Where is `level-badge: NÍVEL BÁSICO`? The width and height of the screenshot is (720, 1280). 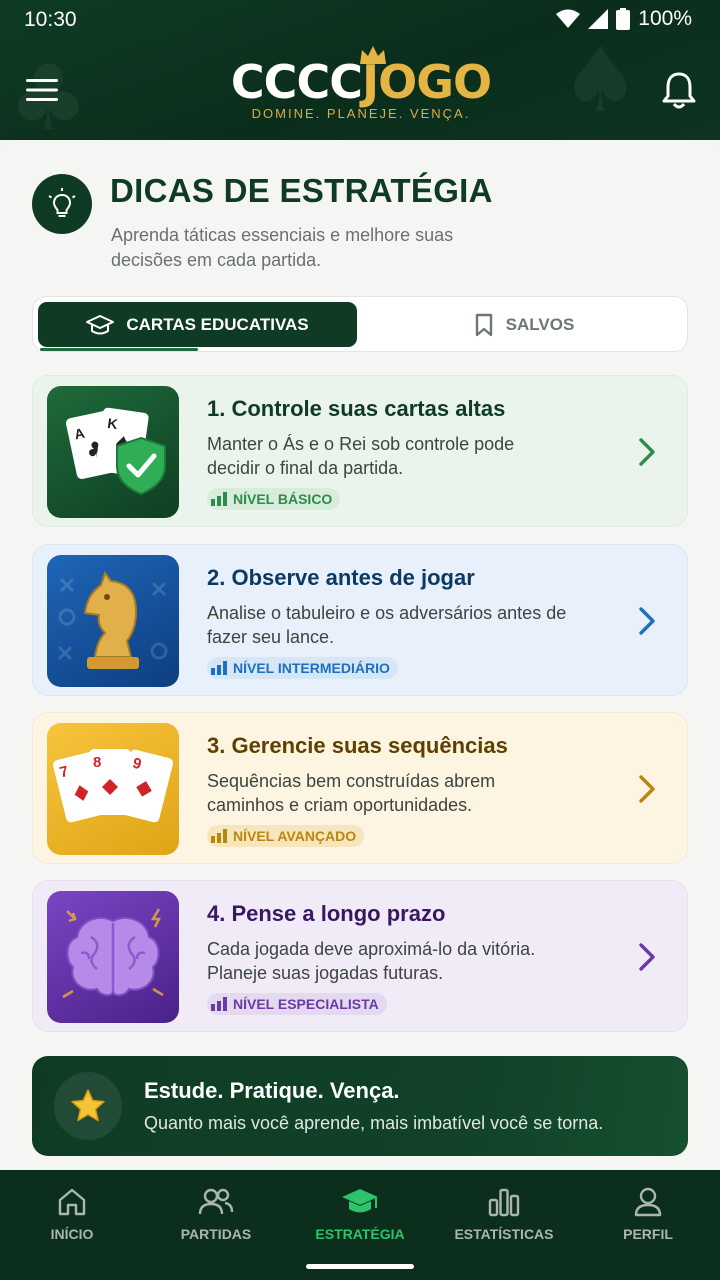
level-badge: NÍVEL BÁSICO is located at coordinates (274, 499).